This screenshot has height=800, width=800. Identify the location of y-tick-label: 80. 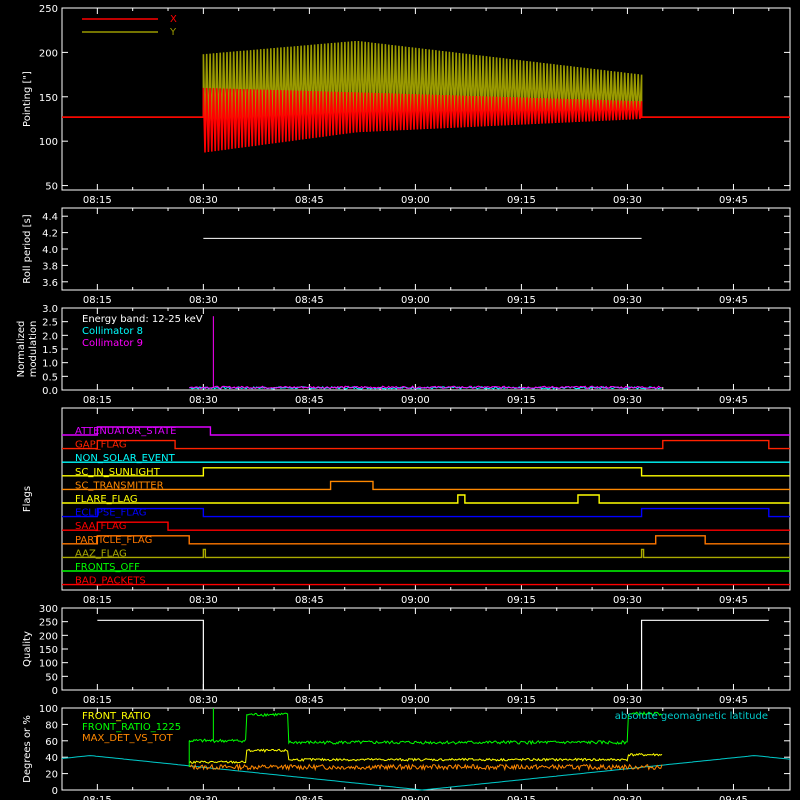
(51, 725).